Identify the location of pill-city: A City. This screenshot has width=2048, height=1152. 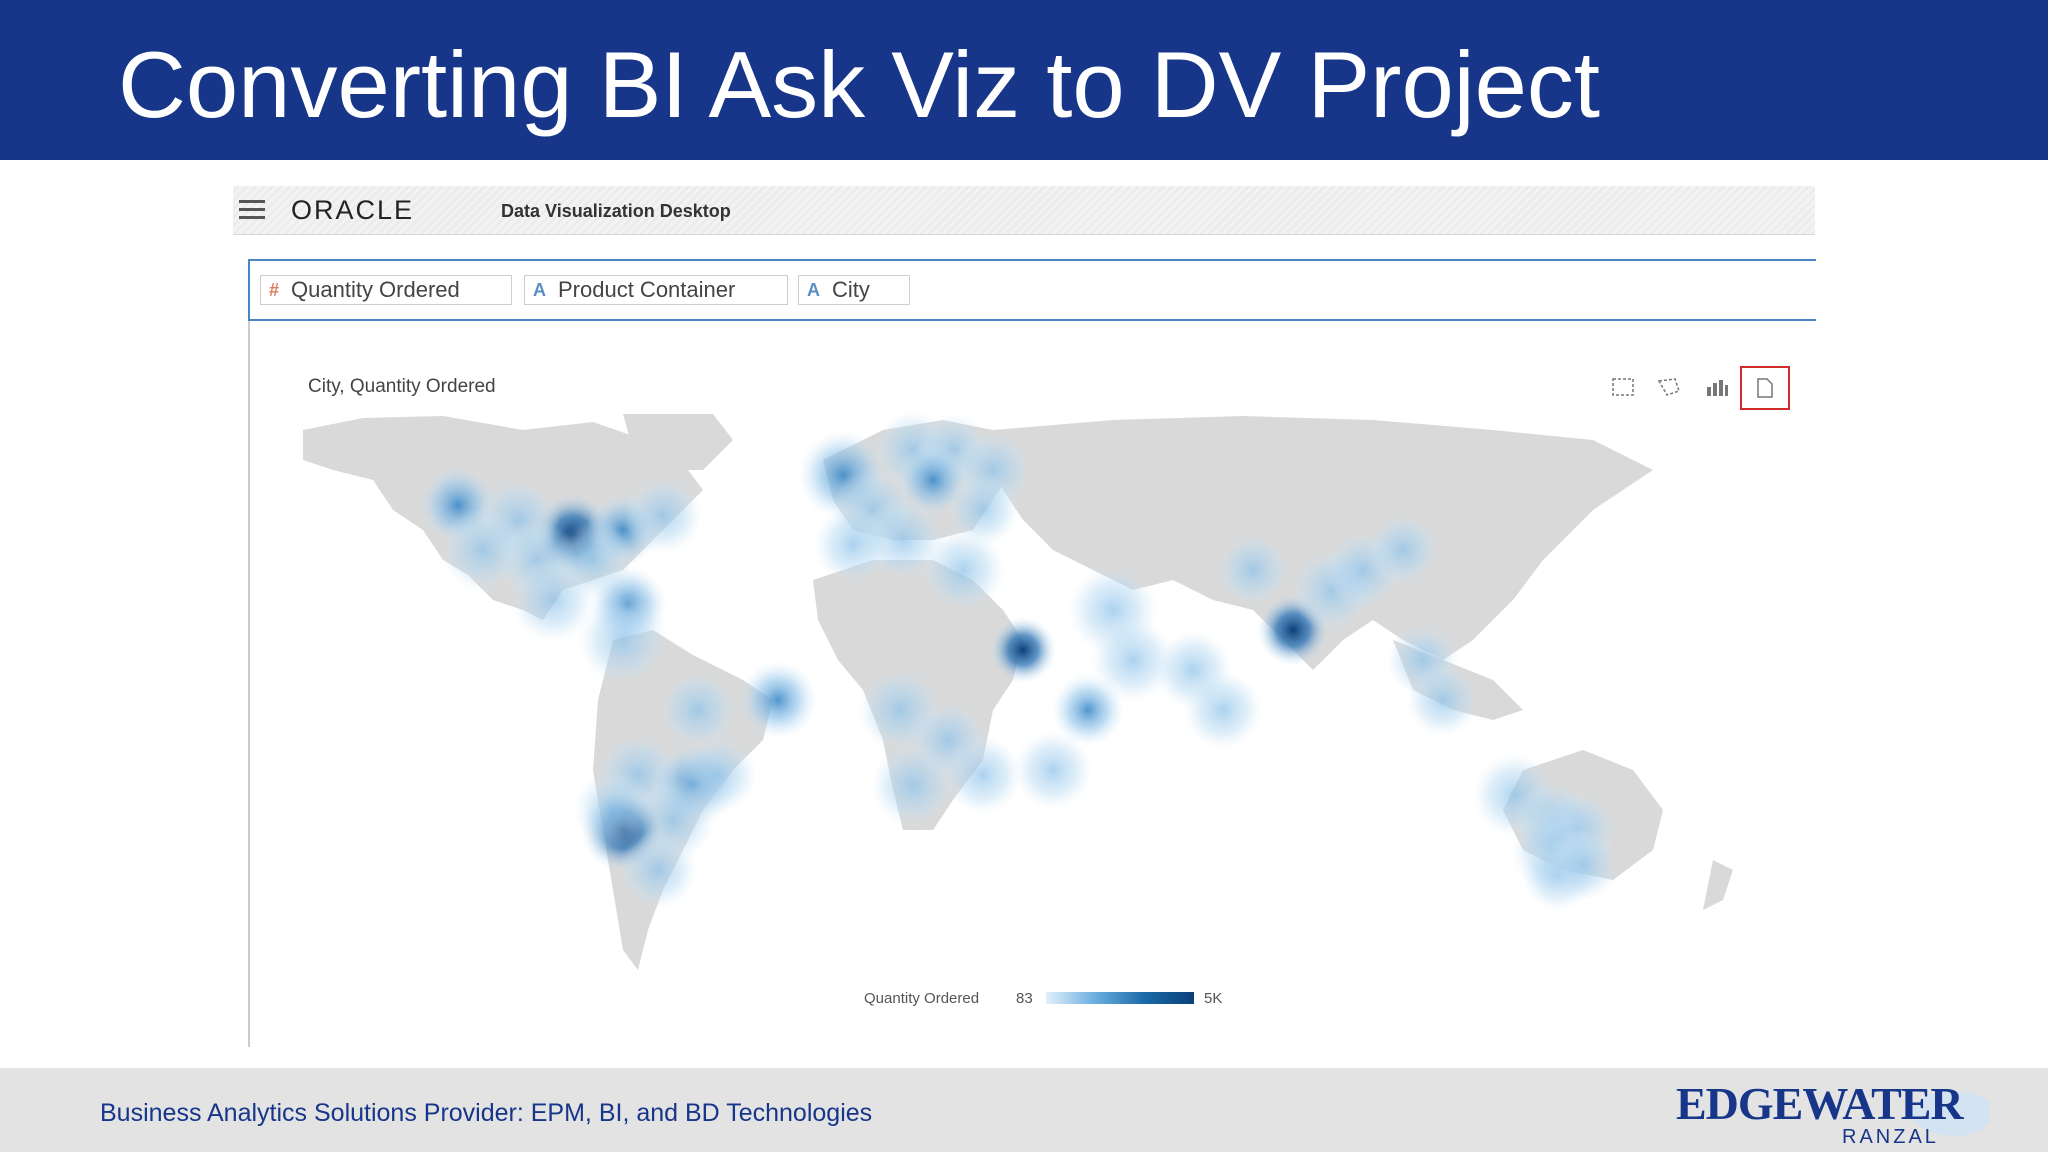
(854, 290).